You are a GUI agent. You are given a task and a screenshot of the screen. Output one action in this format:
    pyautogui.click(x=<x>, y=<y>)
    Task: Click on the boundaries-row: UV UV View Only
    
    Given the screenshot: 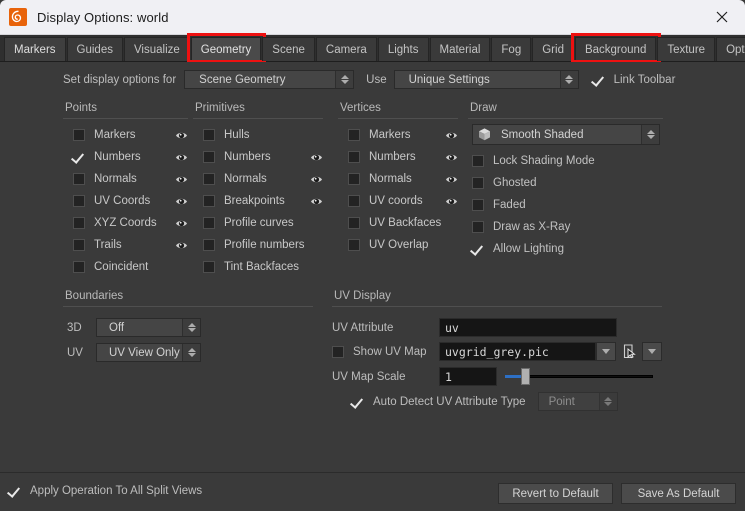 What is the action you would take?
    pyautogui.click(x=190, y=352)
    